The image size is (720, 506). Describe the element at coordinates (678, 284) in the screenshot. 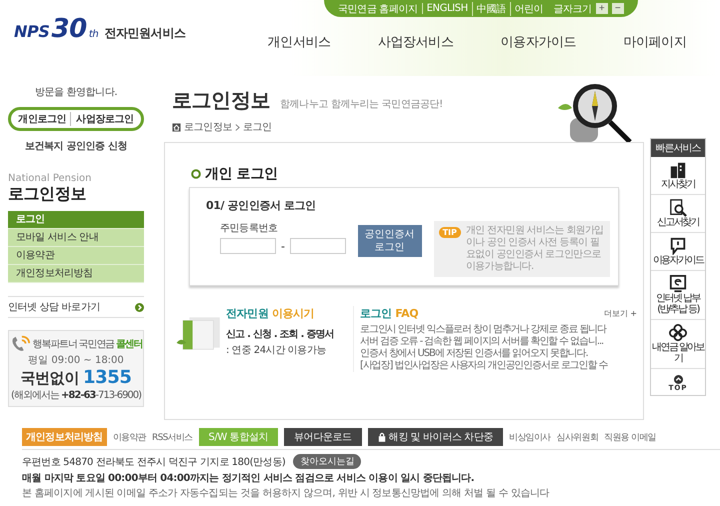

I see `monitor-icon` at that location.